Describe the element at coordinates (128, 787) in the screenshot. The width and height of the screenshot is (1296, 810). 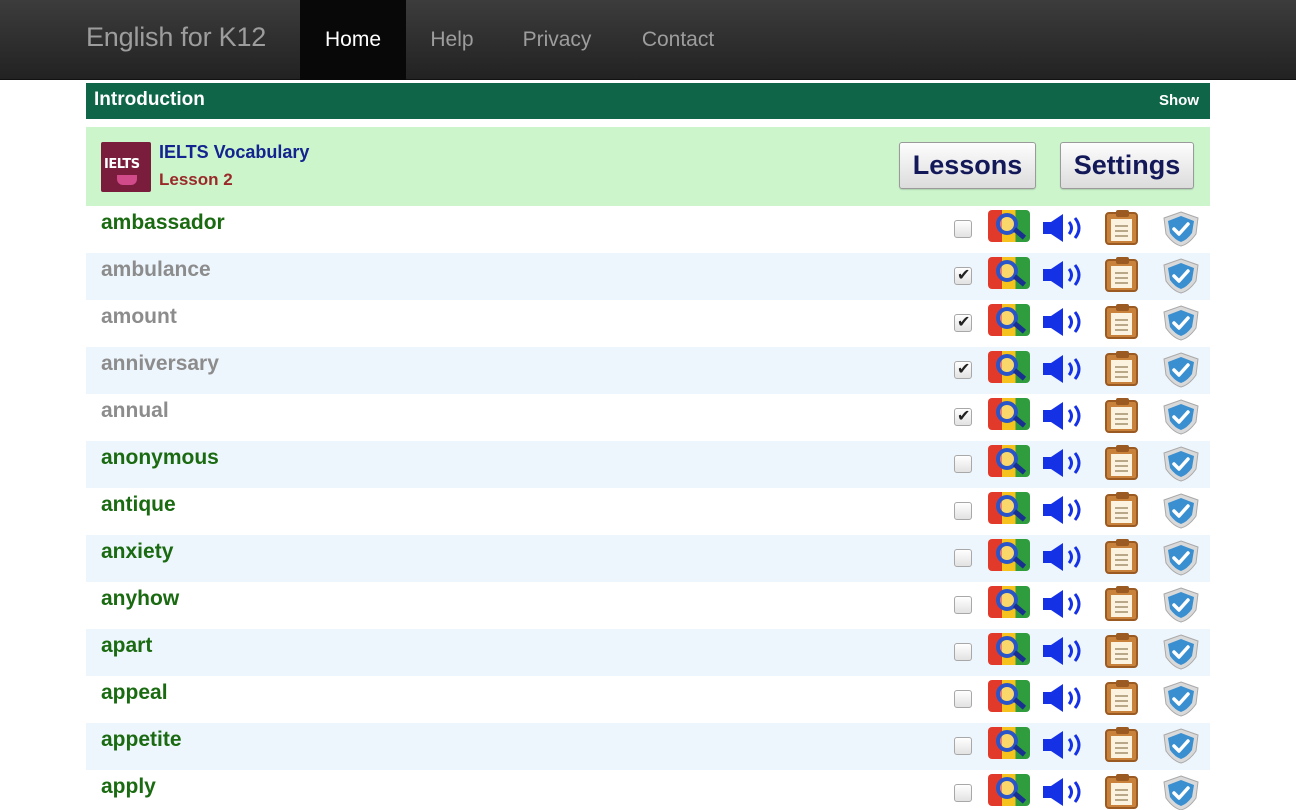
I see `word-label: apply` at that location.